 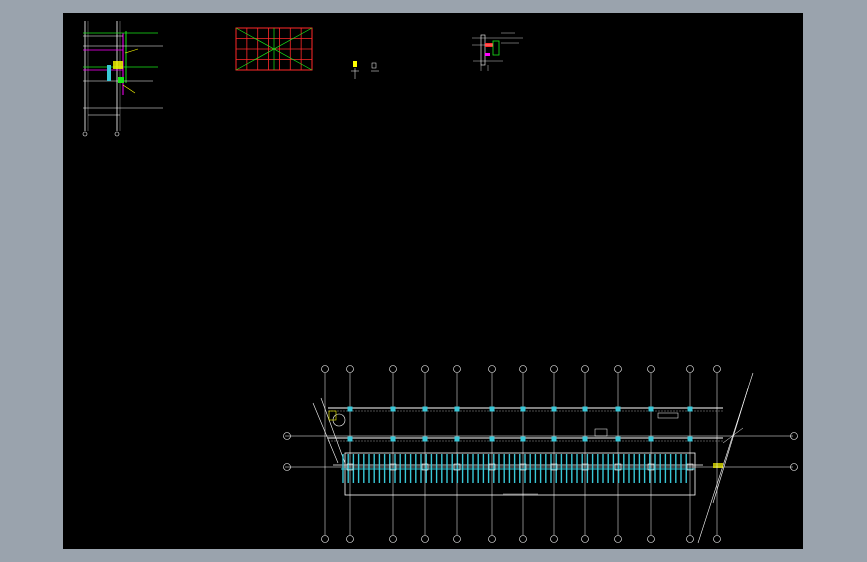 What do you see at coordinates (274, 49) in the screenshot?
I see `rebar-grid-lines` at bounding box center [274, 49].